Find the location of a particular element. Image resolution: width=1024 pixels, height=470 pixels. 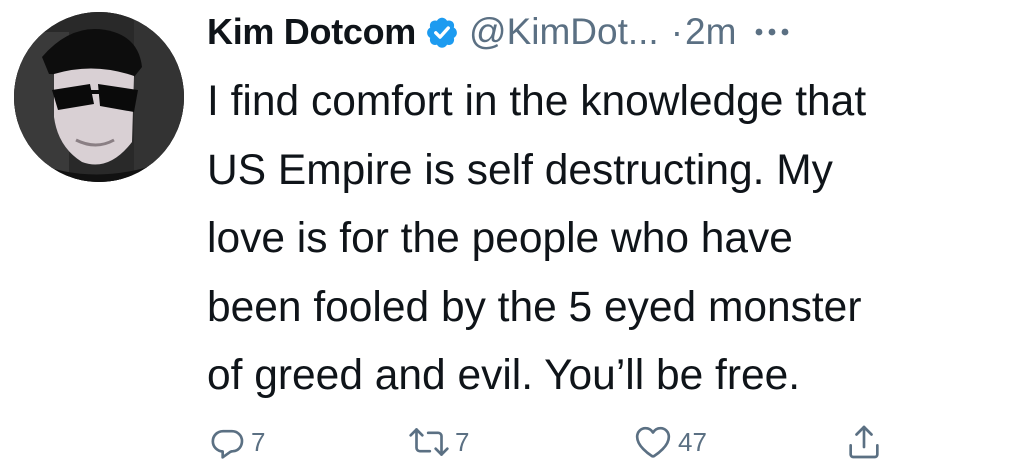

tweet-text-line: US Empire is self destructing. My is located at coordinates (520, 170).